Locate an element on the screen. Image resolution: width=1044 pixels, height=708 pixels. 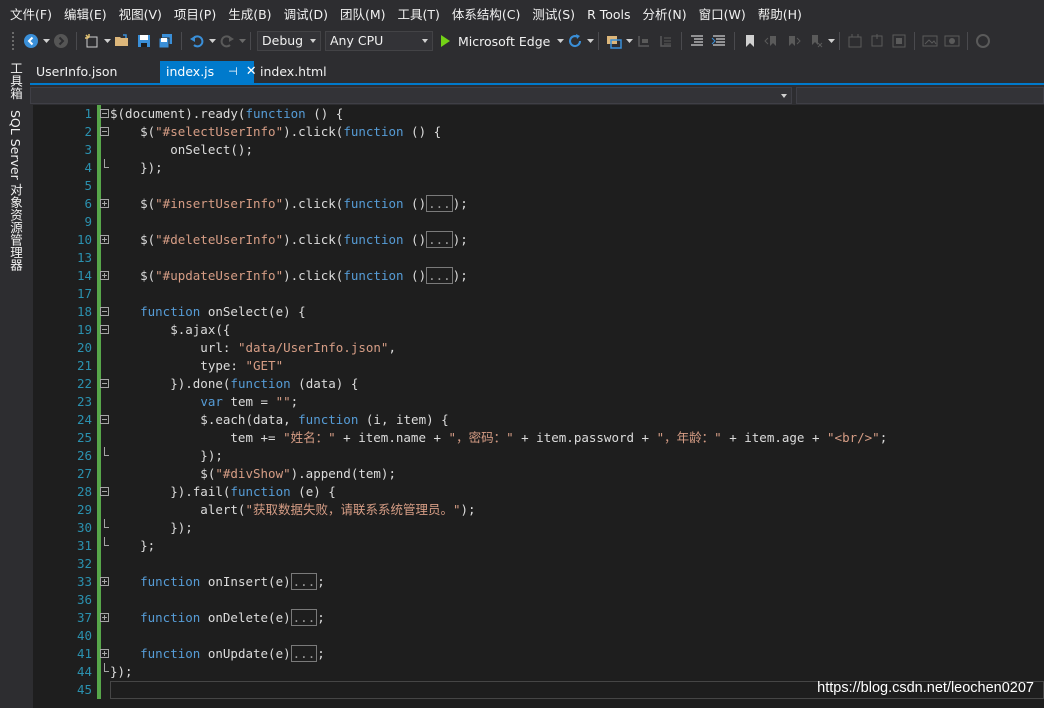
toolbox-tab: 工具箱 is located at coordinates (15, 81).